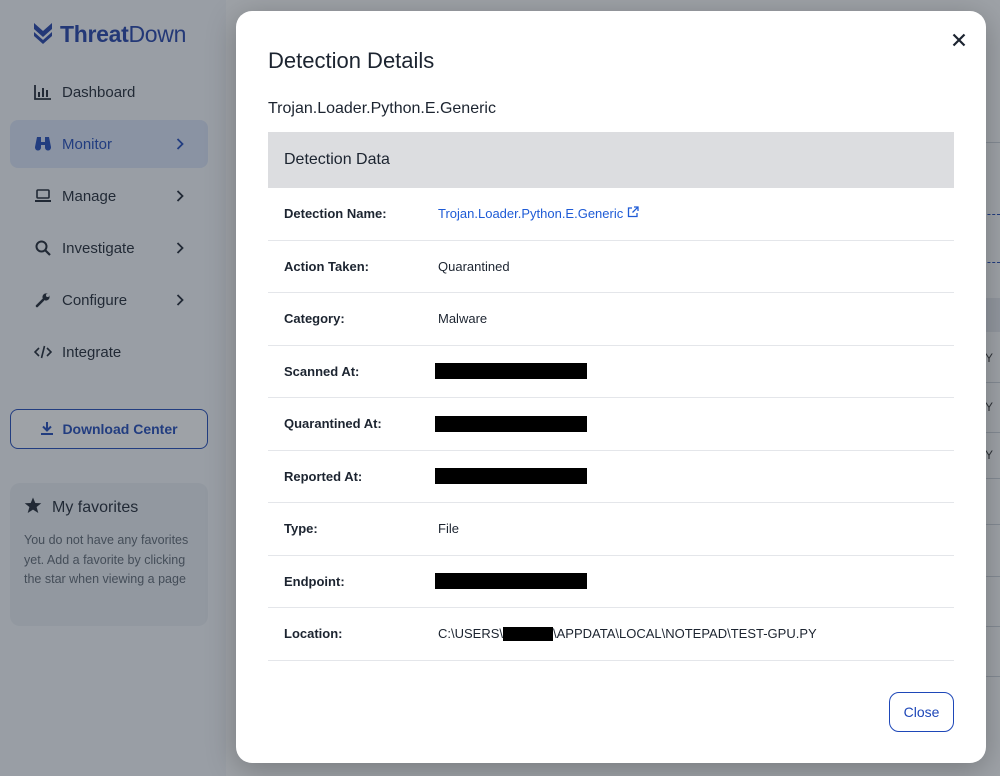 This screenshot has width=1000, height=776. Describe the element at coordinates (314, 581) in the screenshot. I see `row-label: Endpoint:` at that location.